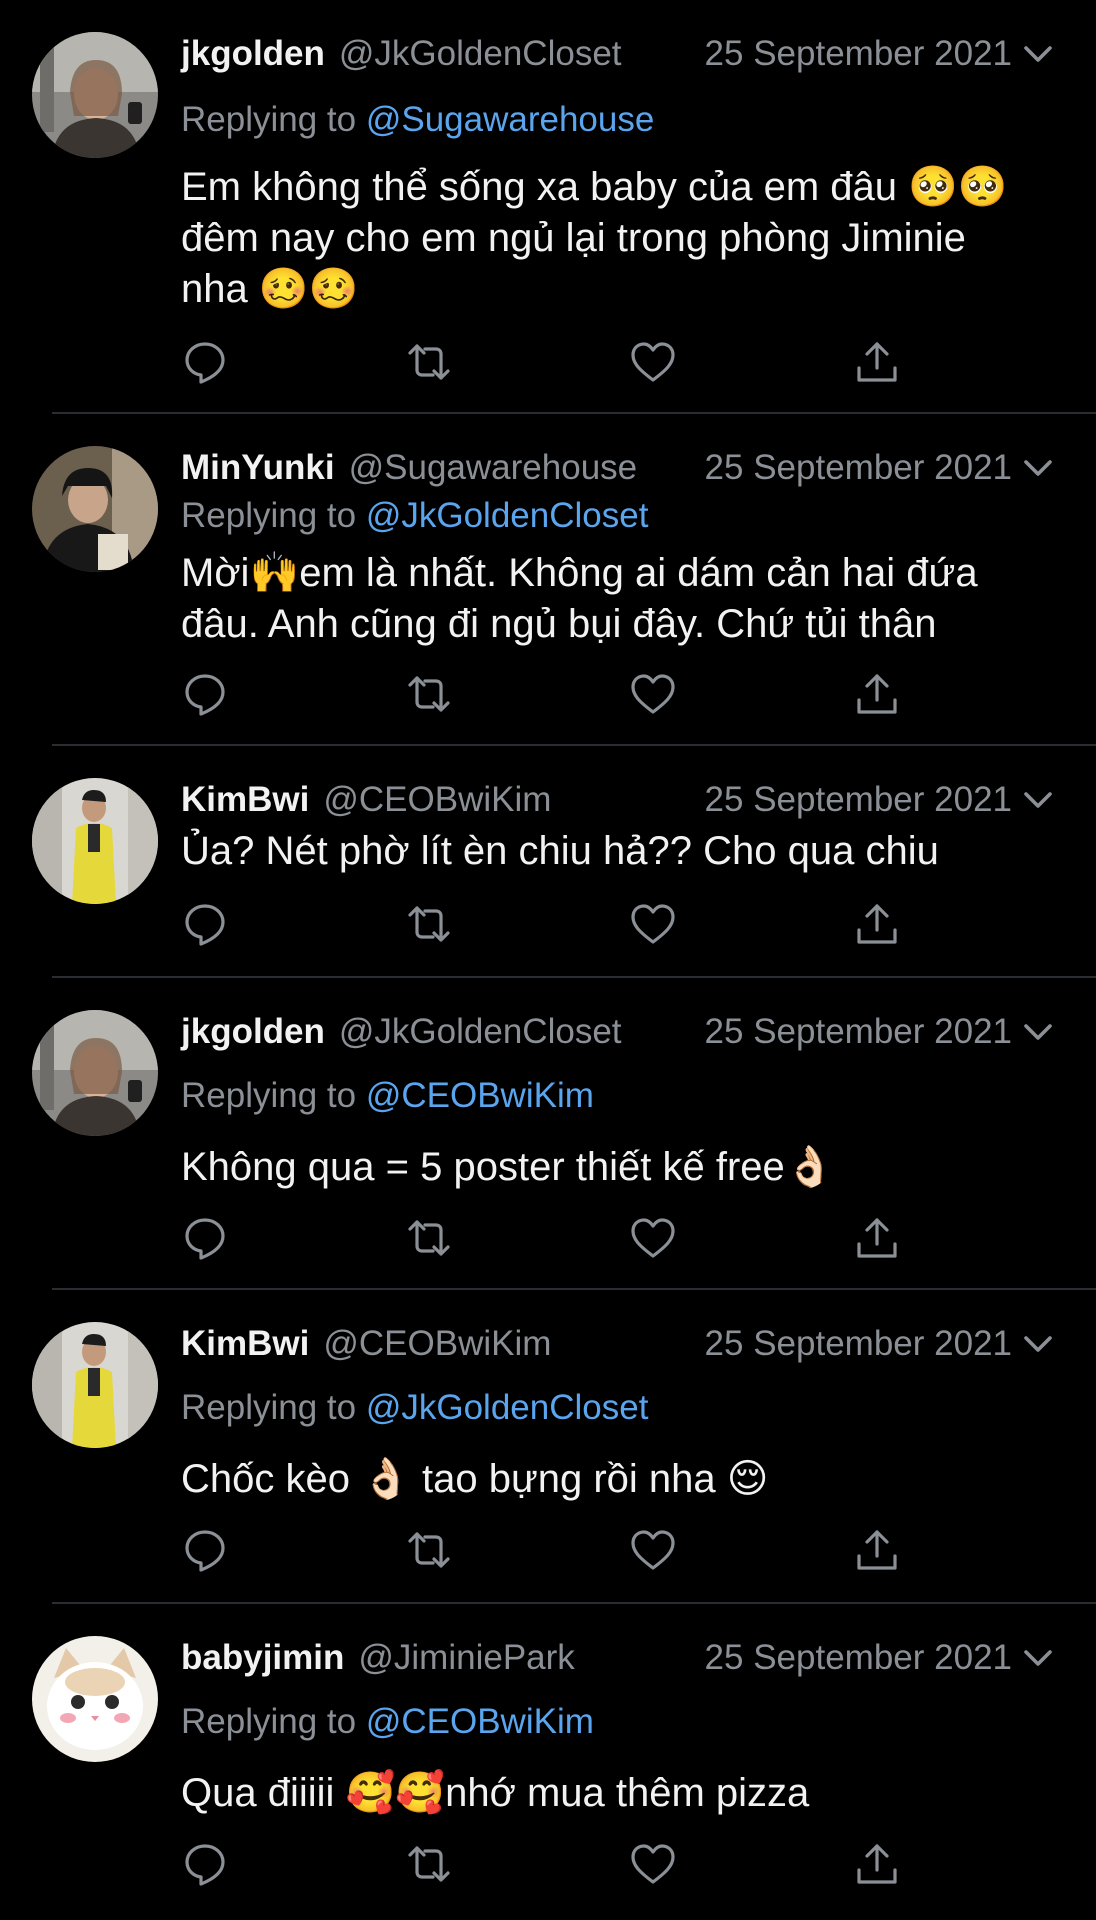  I want to click on user-handle: @JiminiePark, so click(526, 1658).